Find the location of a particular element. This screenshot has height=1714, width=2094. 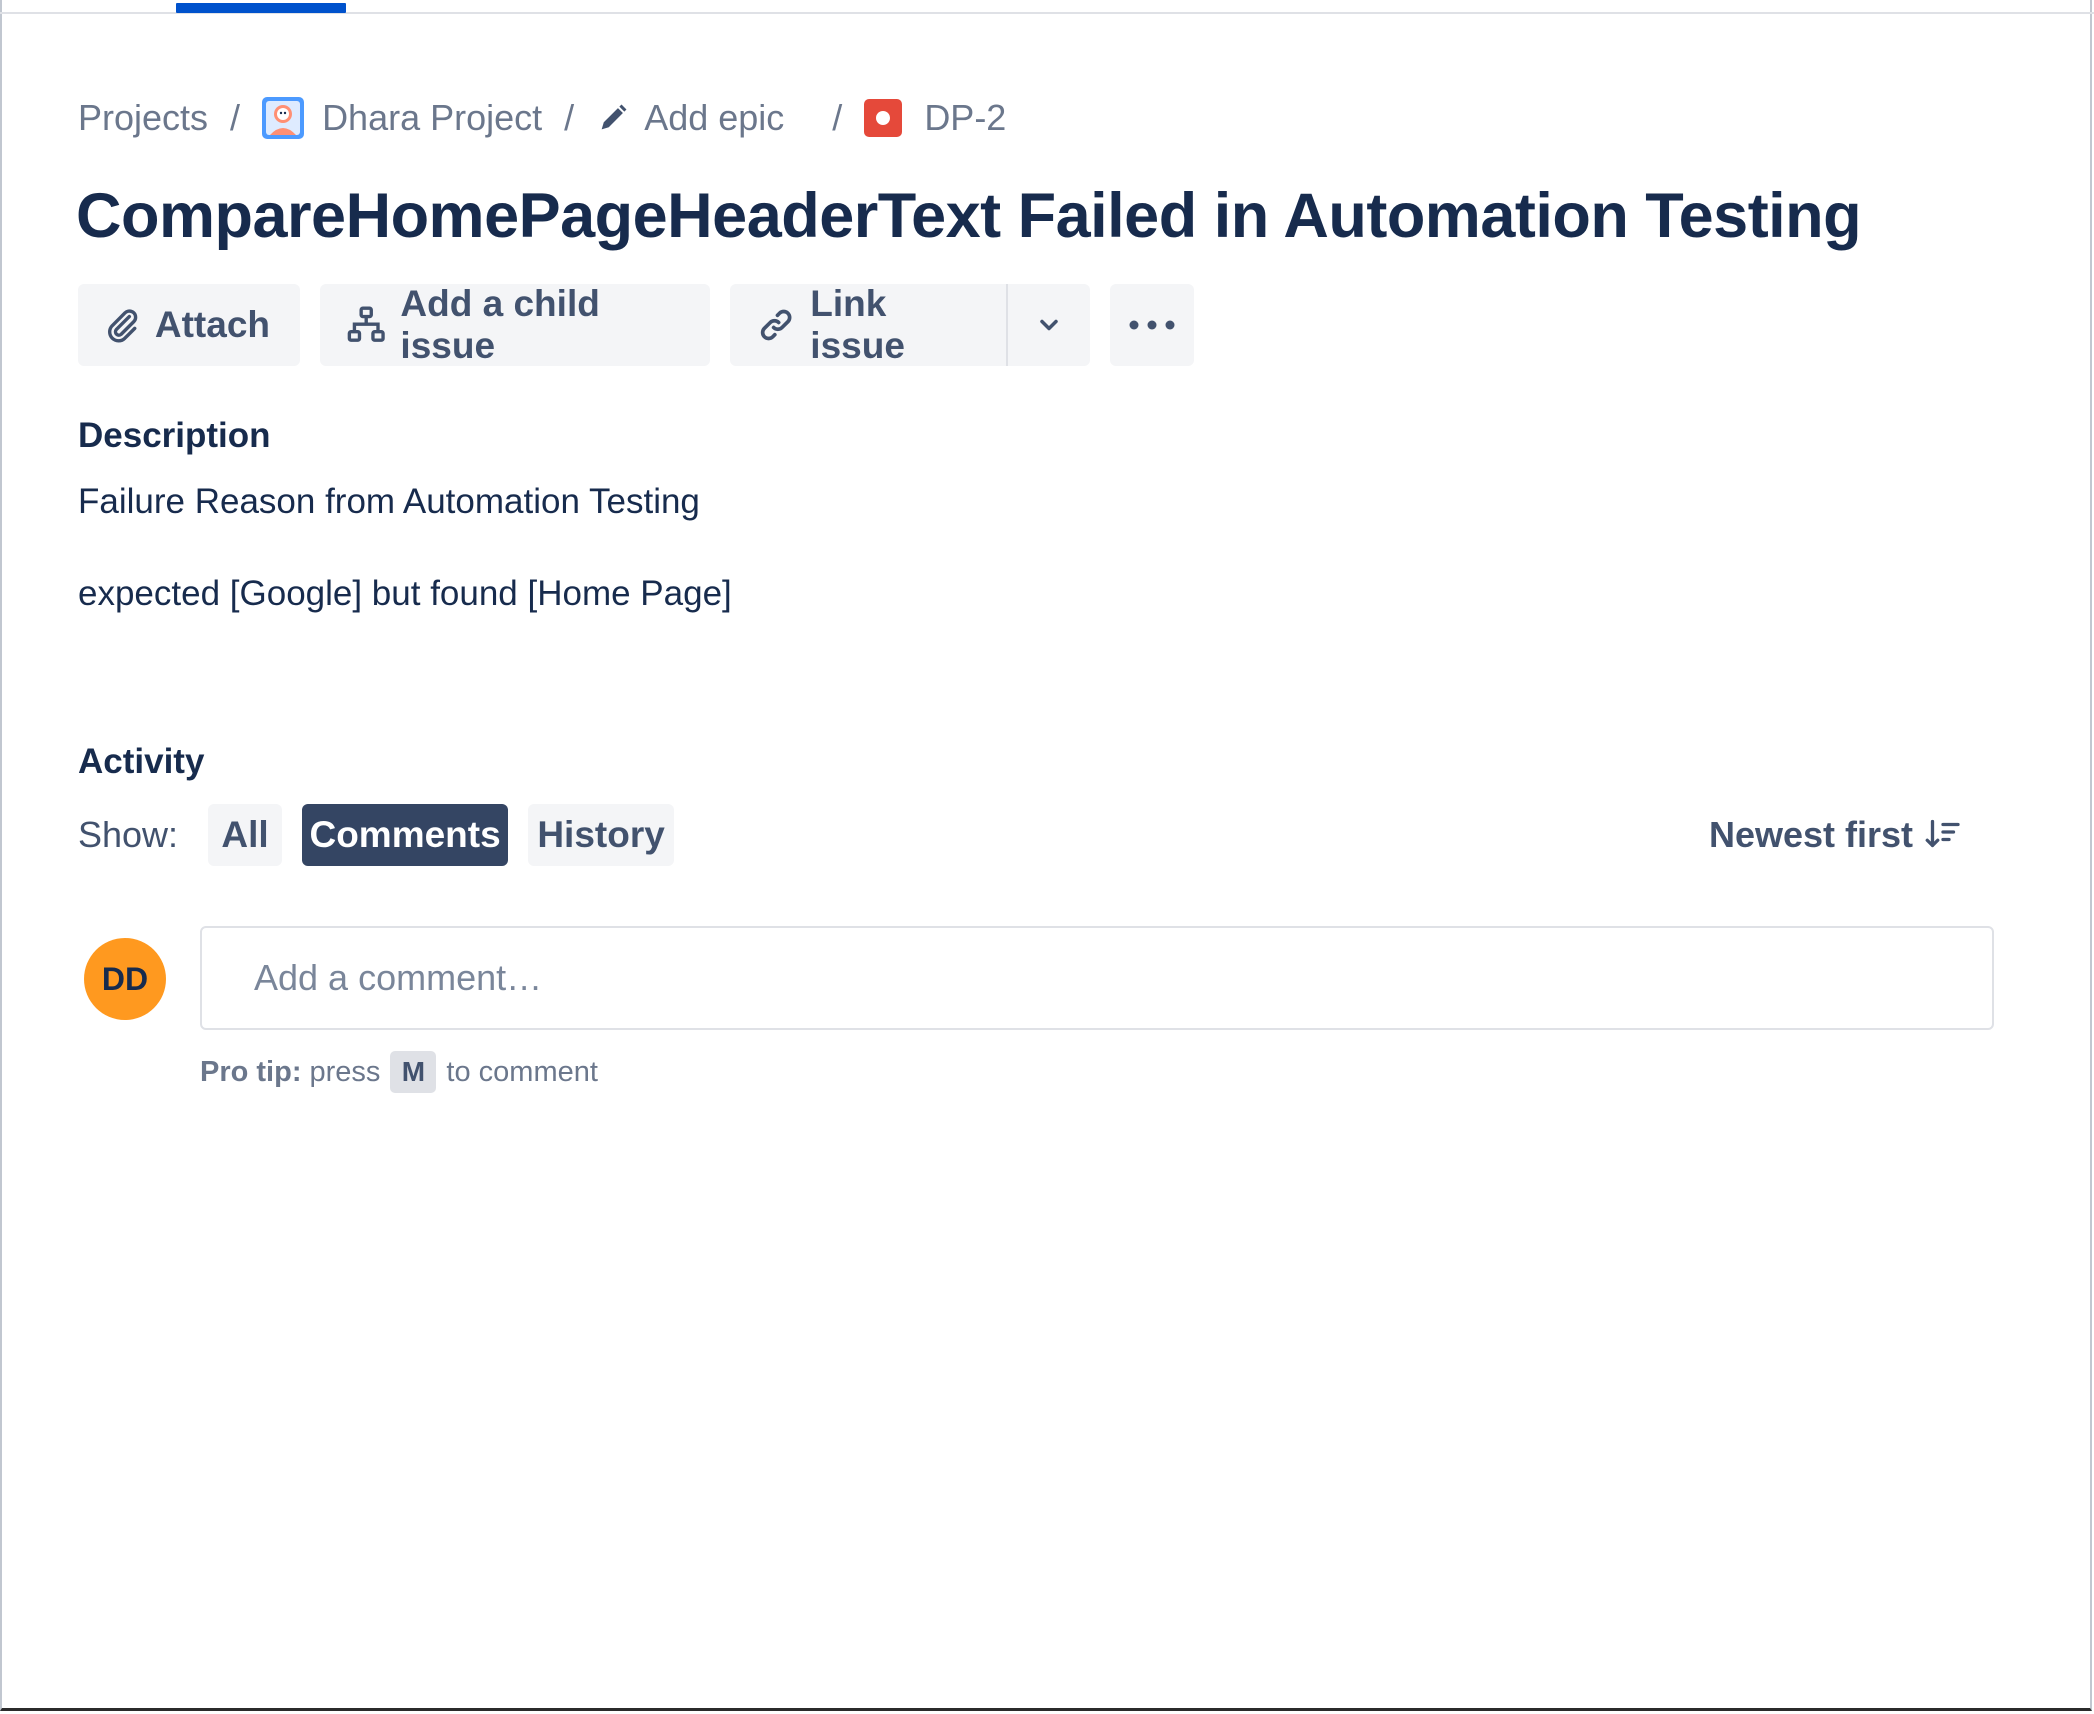

add-child-issue-button: Add a child issue is located at coordinates (515, 324).